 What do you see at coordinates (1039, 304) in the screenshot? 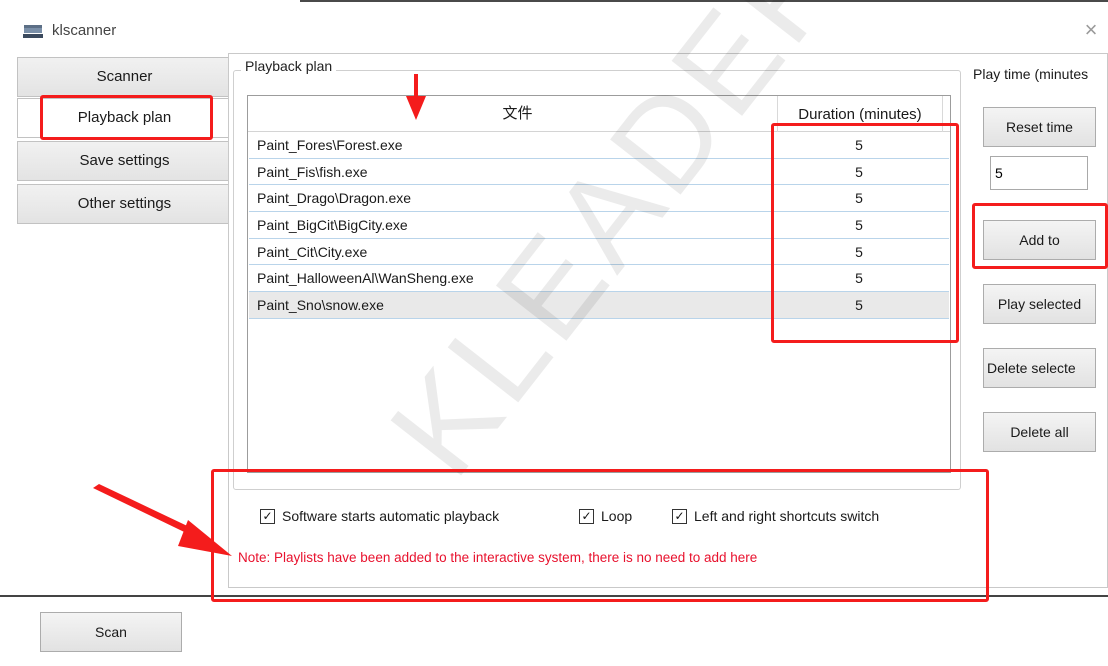
I see `play-selected-button: Play selected` at bounding box center [1039, 304].